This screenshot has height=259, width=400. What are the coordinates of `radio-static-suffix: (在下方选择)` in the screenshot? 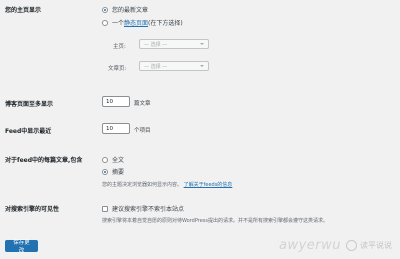 It's located at (165, 23).